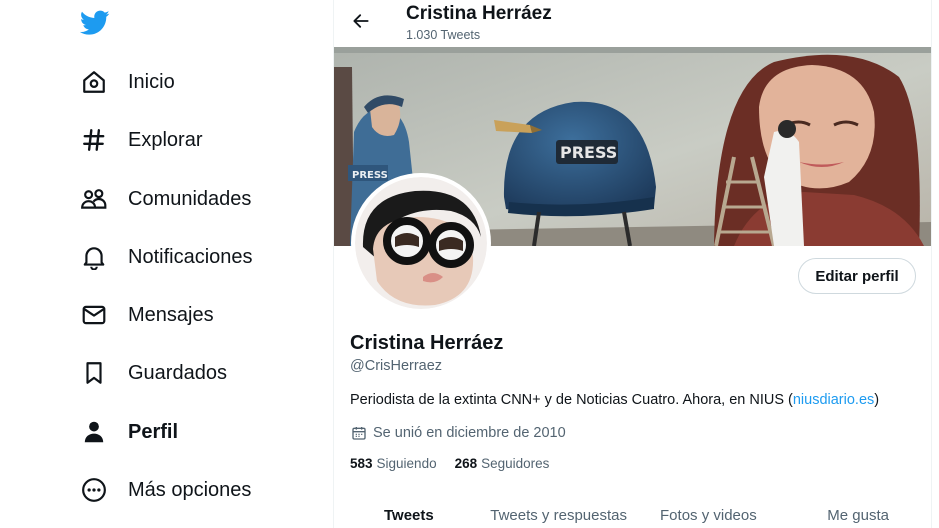  Describe the element at coordinates (559, 512) in the screenshot. I see `tab-tweets-y-respuestas: Tweets y respuestas` at that location.